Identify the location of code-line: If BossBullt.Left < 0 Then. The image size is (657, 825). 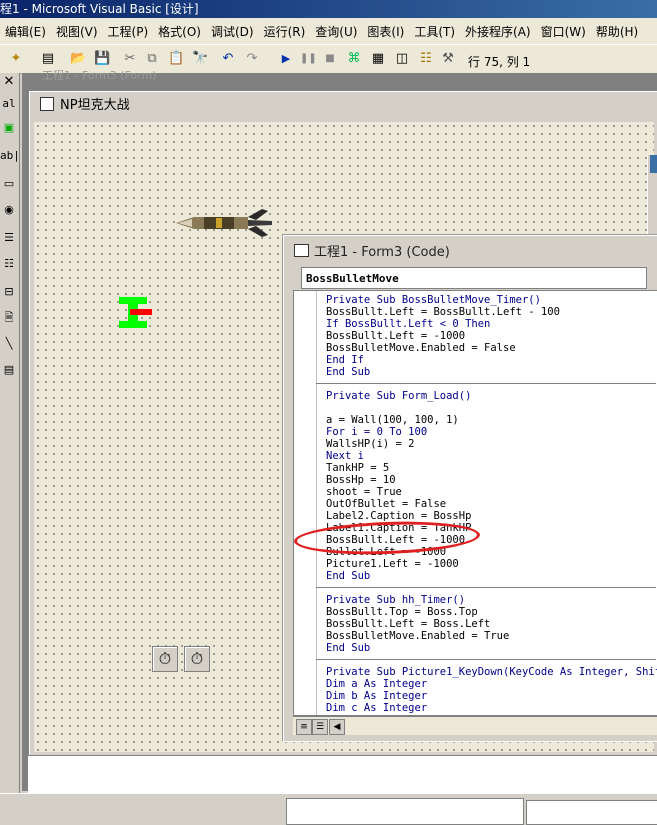
(491, 324).